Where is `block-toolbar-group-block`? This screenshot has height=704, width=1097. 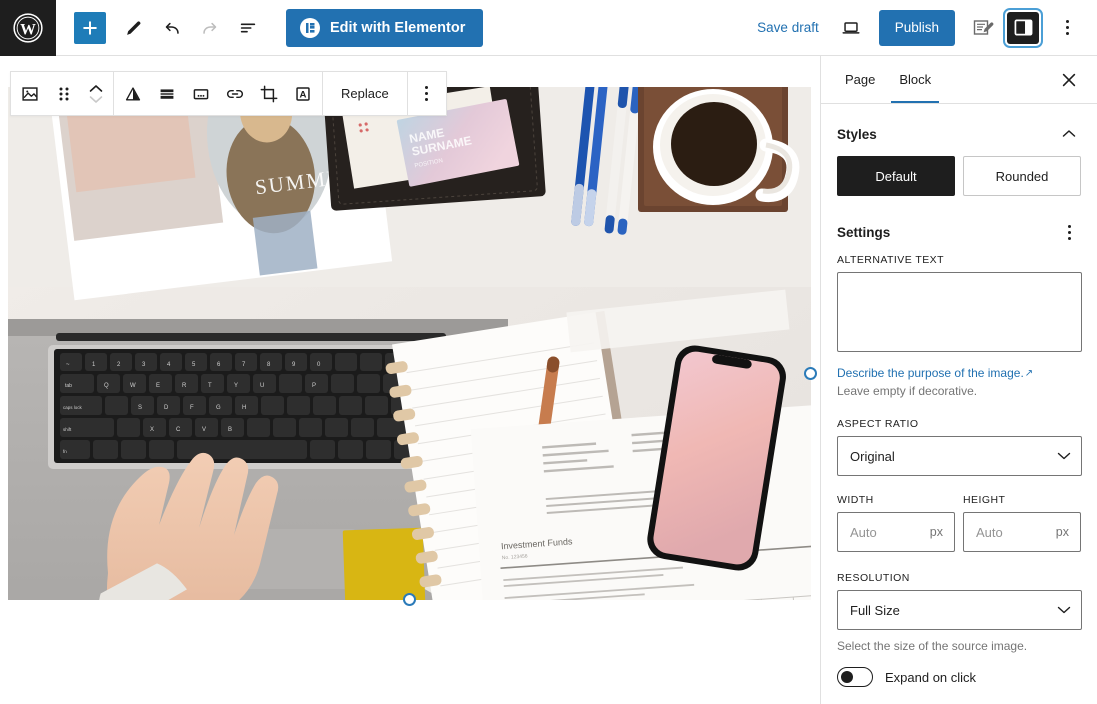
block-toolbar-group-block is located at coordinates (62, 93).